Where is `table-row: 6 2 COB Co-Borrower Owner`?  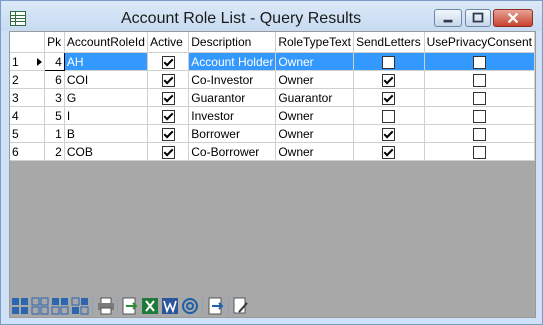 table-row: 6 2 COB Co-Borrower Owner is located at coordinates (273, 151).